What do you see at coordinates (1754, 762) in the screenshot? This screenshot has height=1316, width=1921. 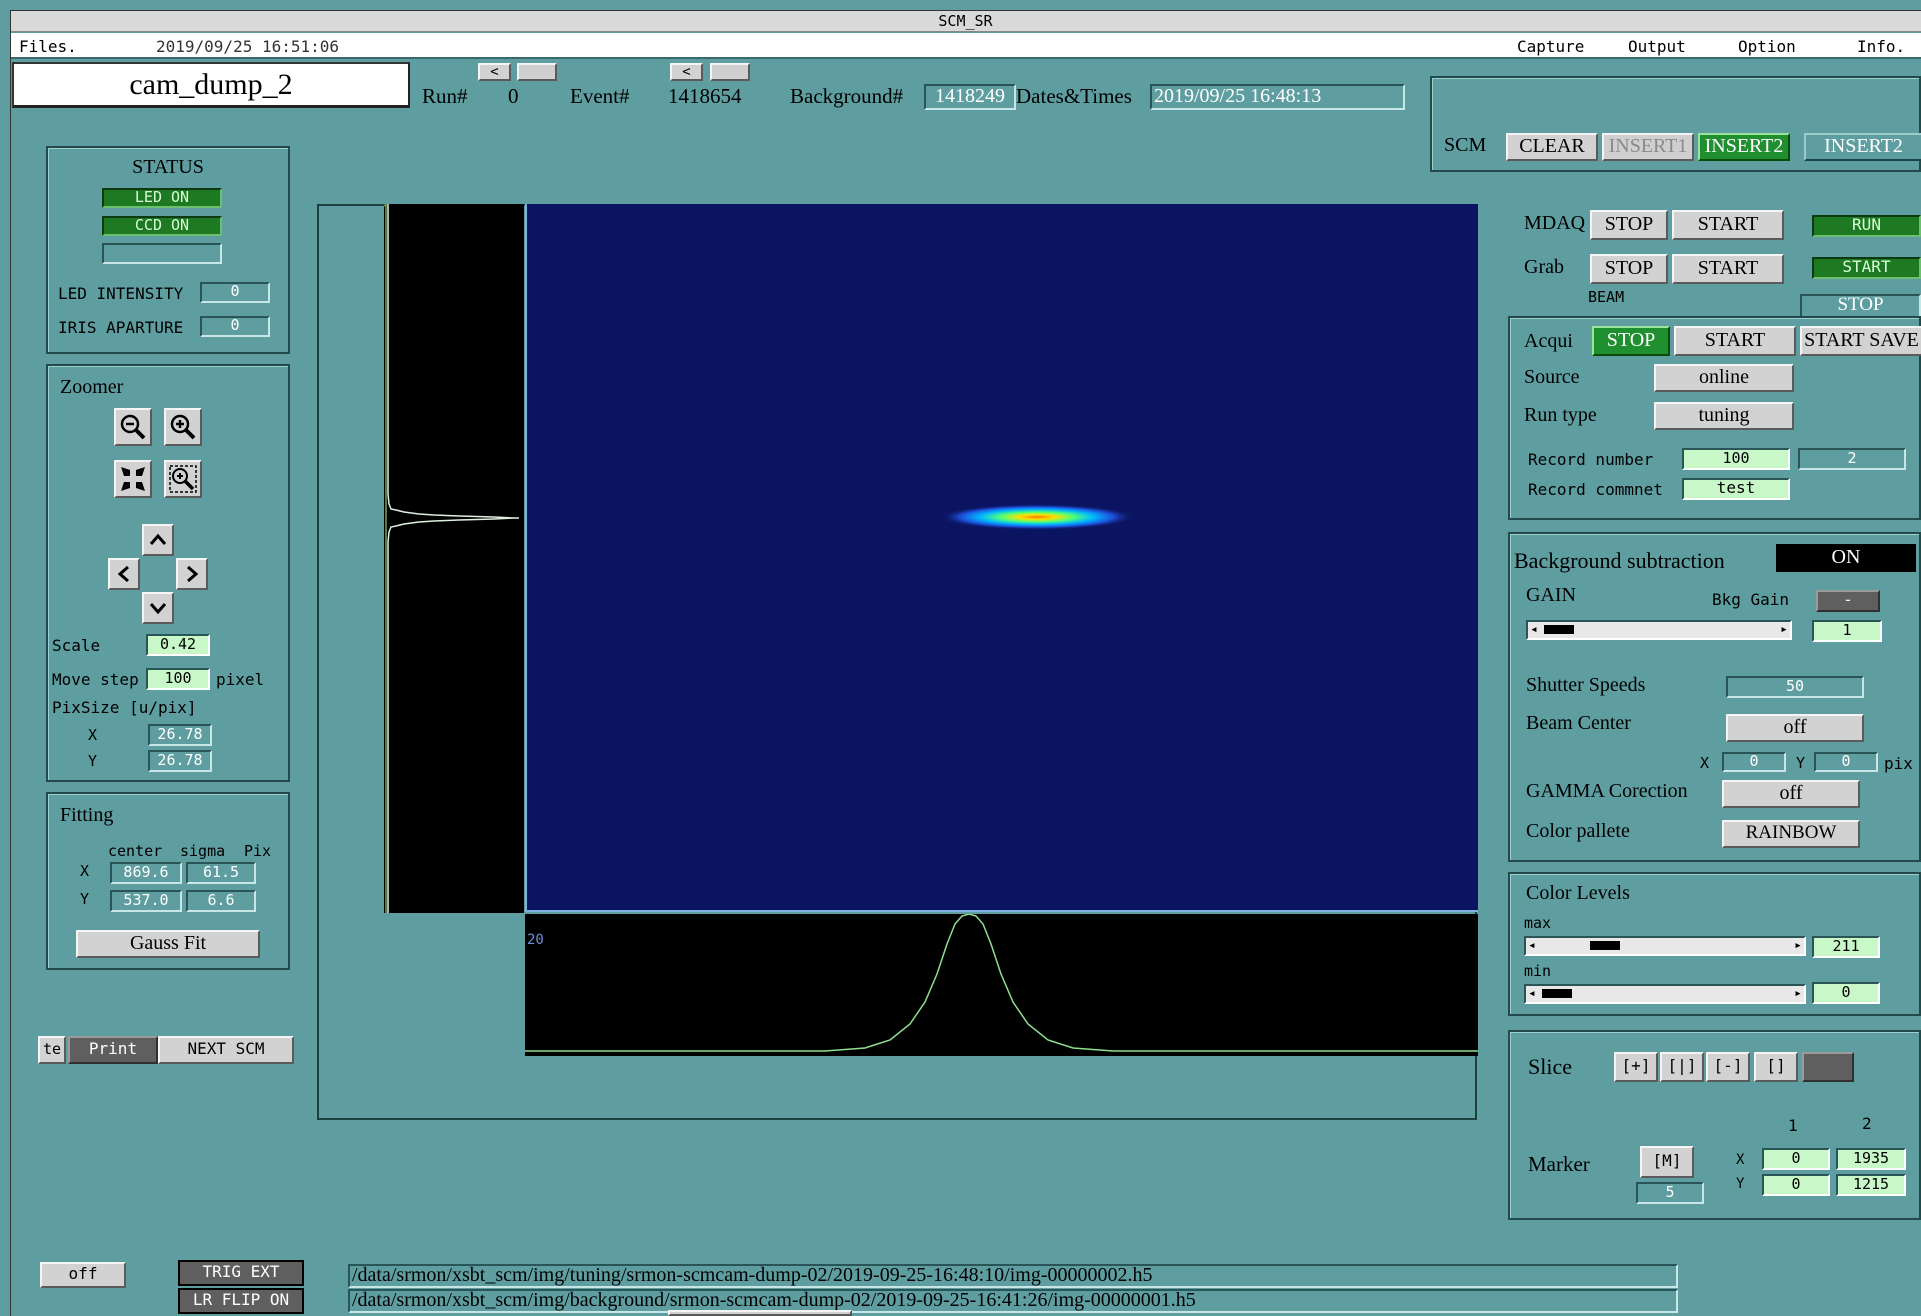 I see `beam-center-x-field: 0` at bounding box center [1754, 762].